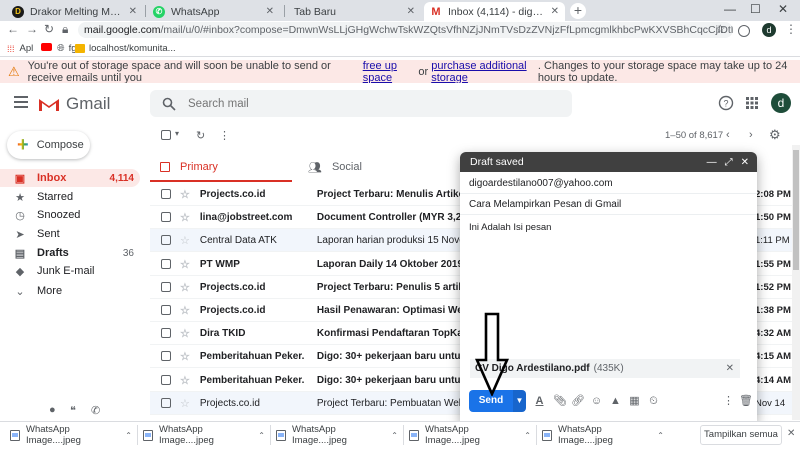  I want to click on tab-primary: Primary, so click(189, 167).